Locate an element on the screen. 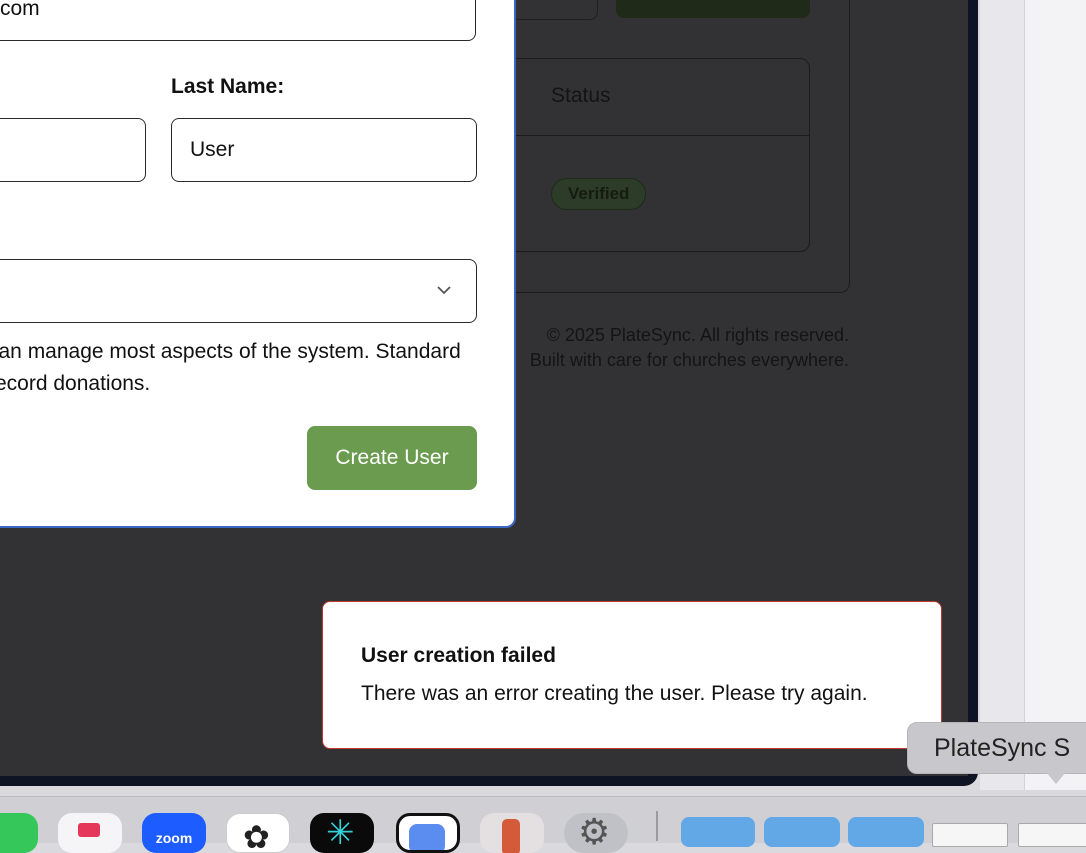 This screenshot has height=853, width=1086. email-field-value: com is located at coordinates (20, 10).